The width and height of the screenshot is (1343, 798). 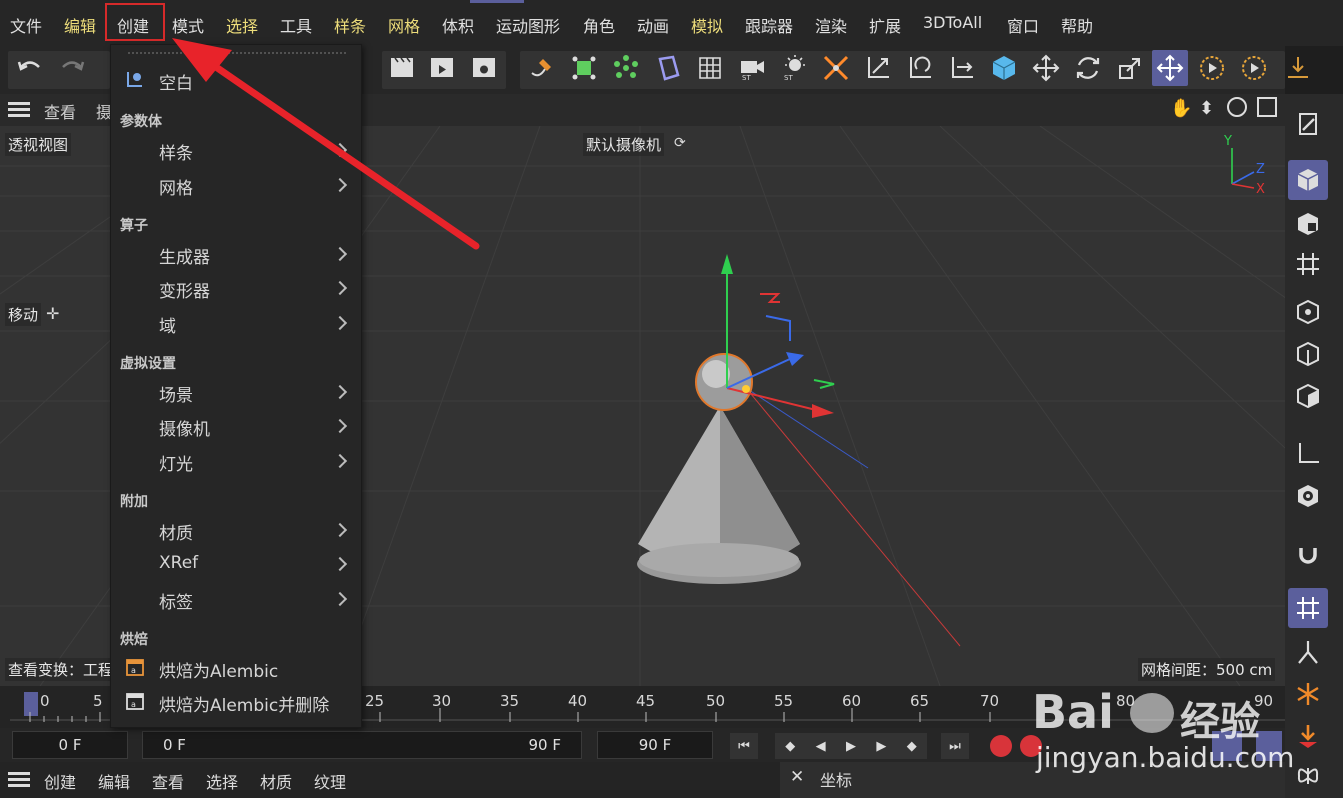 What do you see at coordinates (1162, 740) in the screenshot?
I see `baidu-watermark: Bai 经验 jingyan.baidu.com` at bounding box center [1162, 740].